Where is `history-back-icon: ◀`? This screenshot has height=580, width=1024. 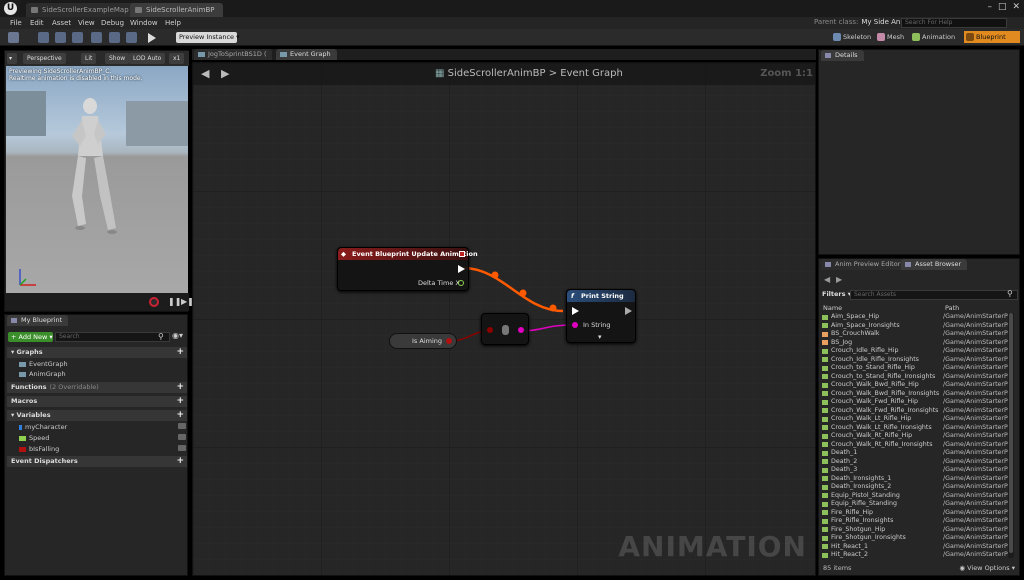
history-back-icon: ◀ is located at coordinates (827, 279).